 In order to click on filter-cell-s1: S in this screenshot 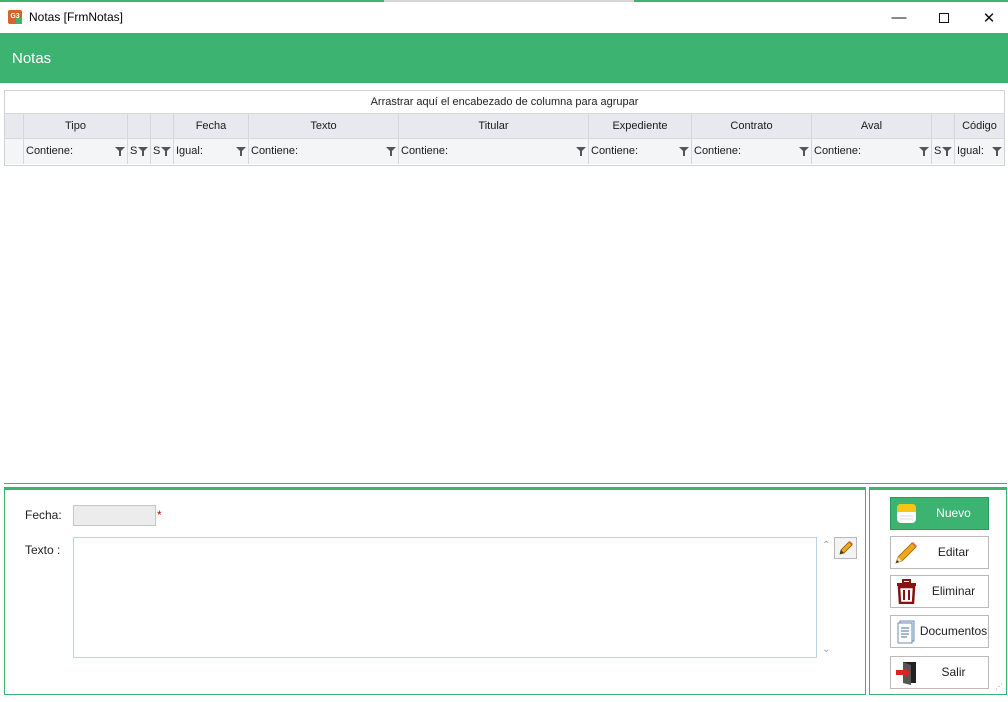, I will do `click(139, 151)`.